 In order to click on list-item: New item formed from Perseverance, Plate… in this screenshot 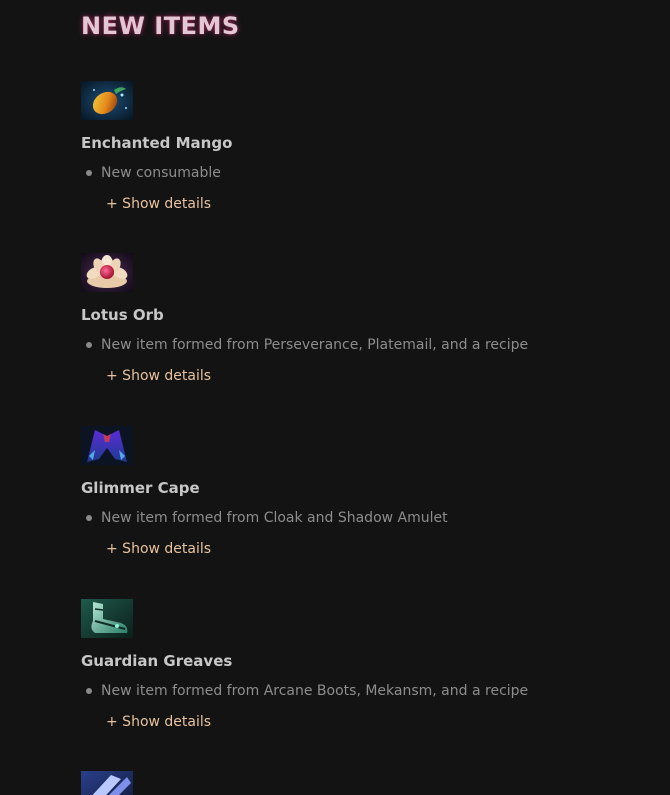, I will do `click(361, 345)`.